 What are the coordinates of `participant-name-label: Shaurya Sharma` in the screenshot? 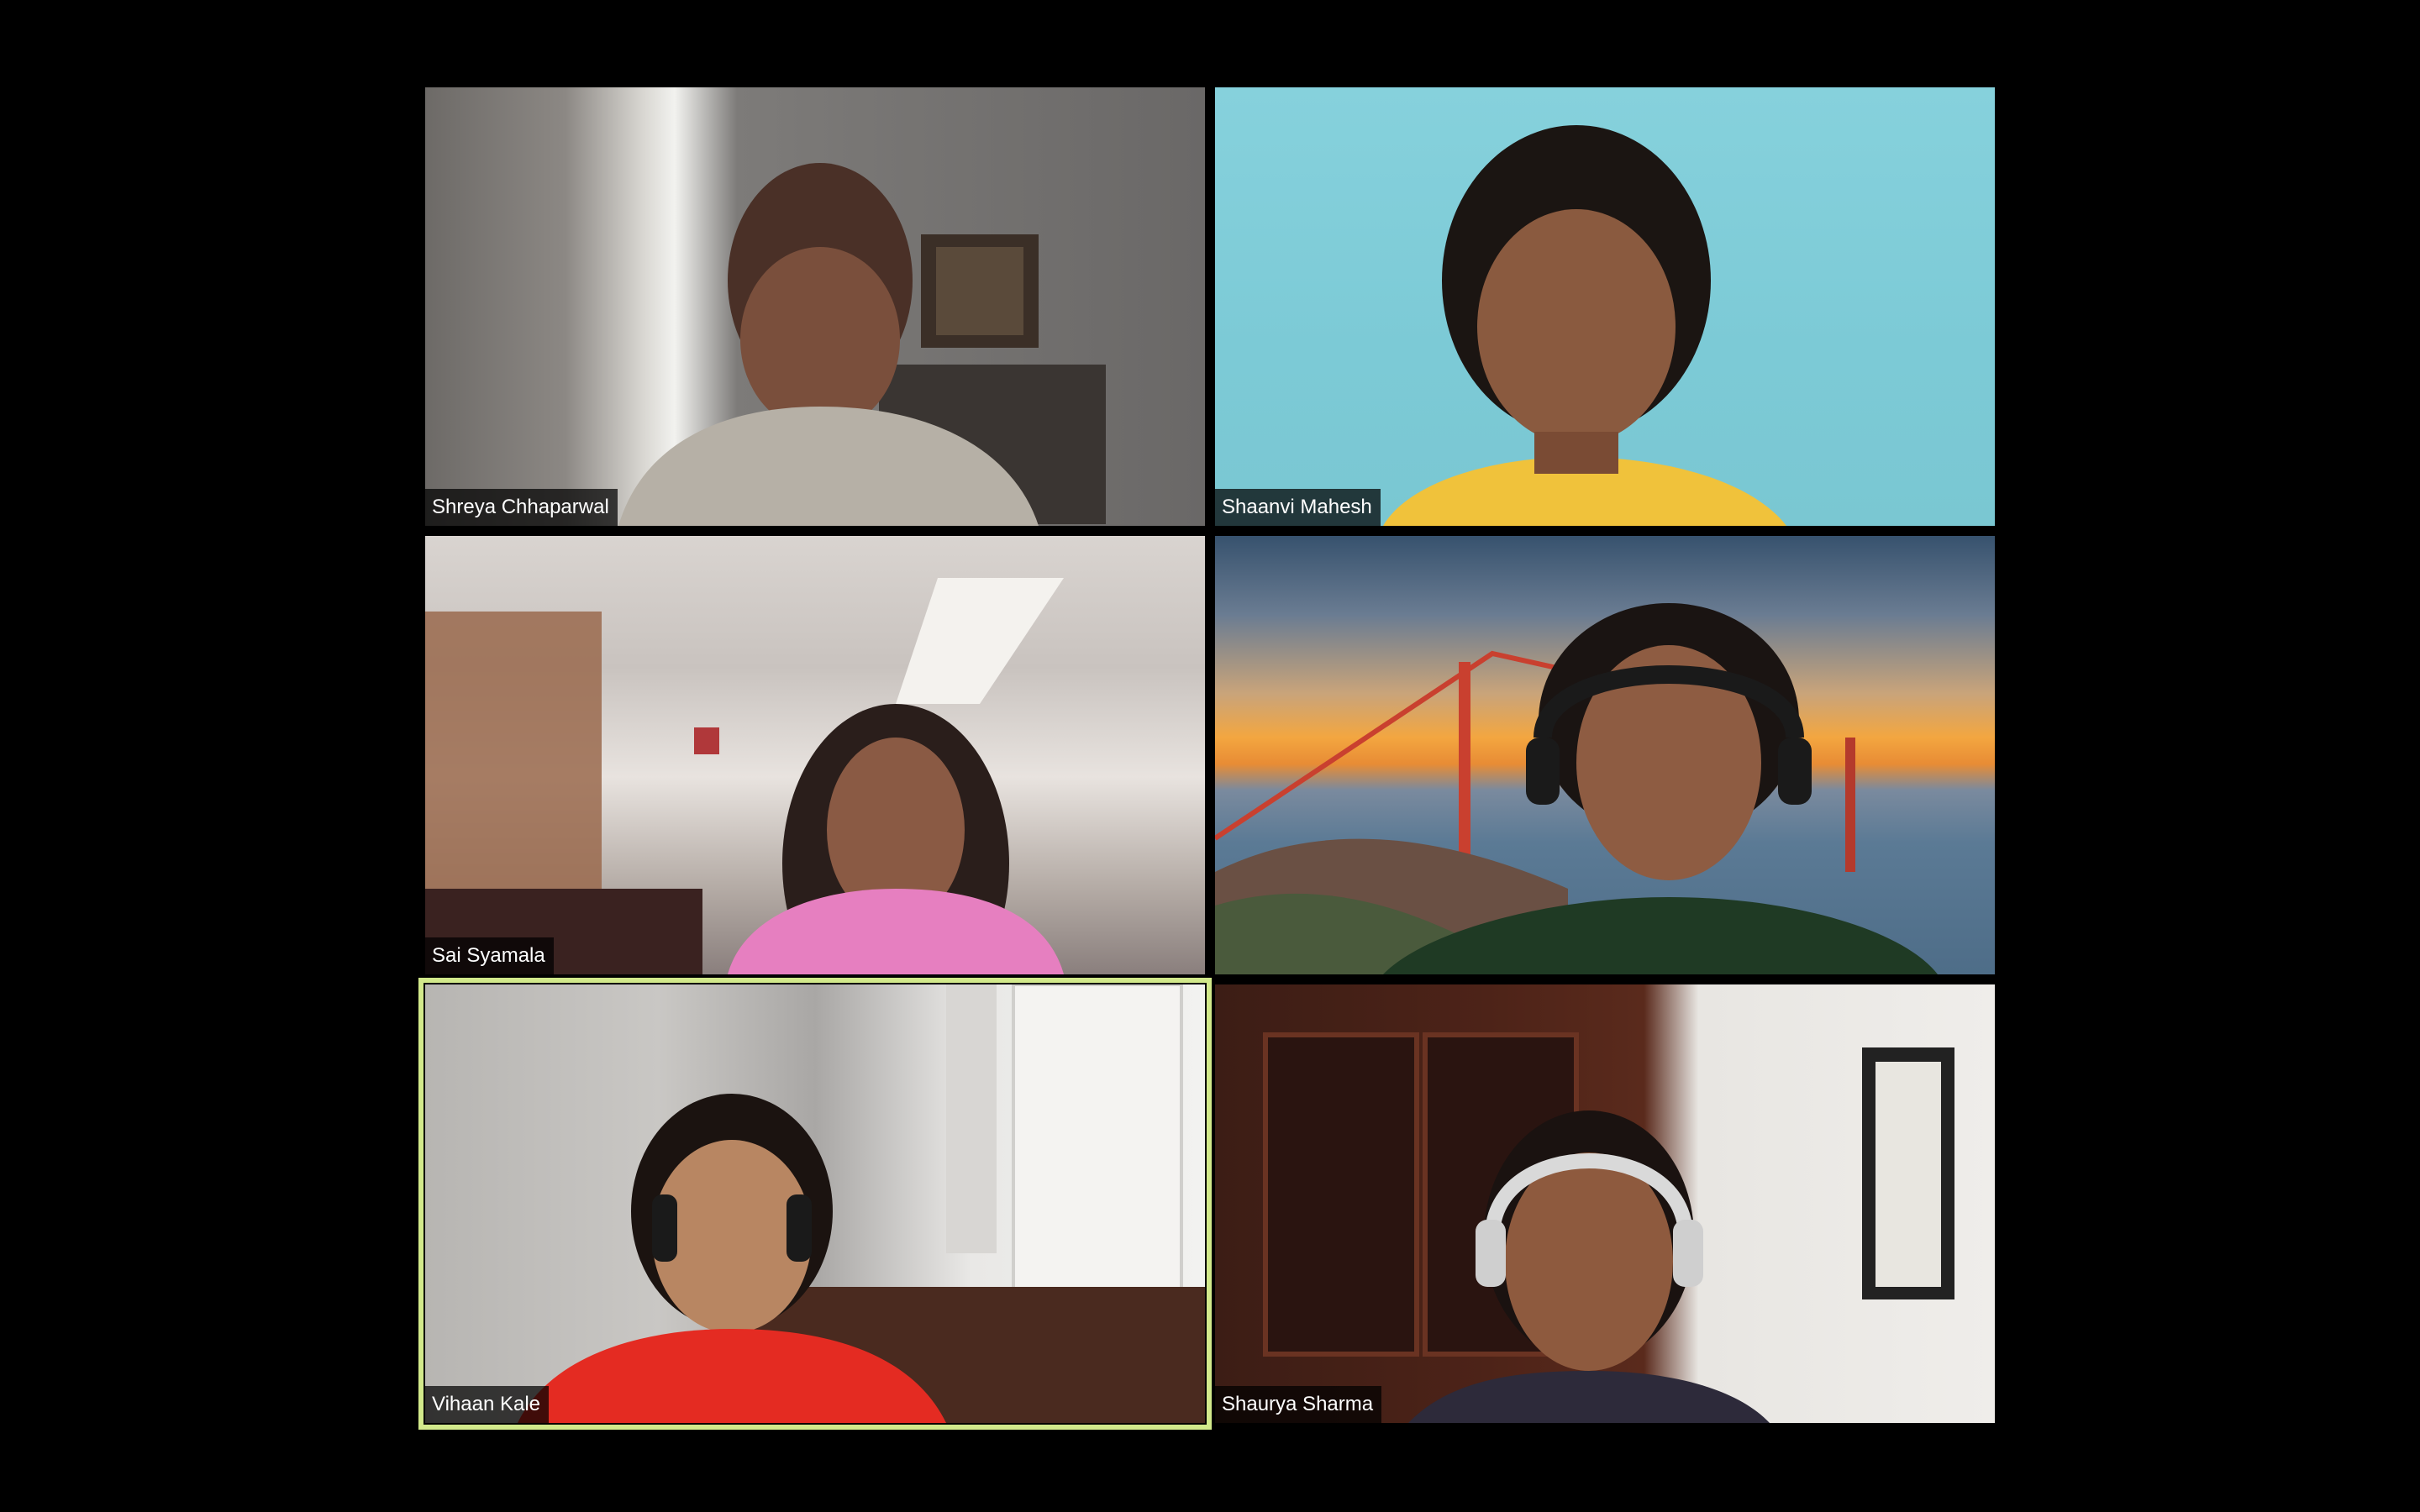 It's located at (1298, 1404).